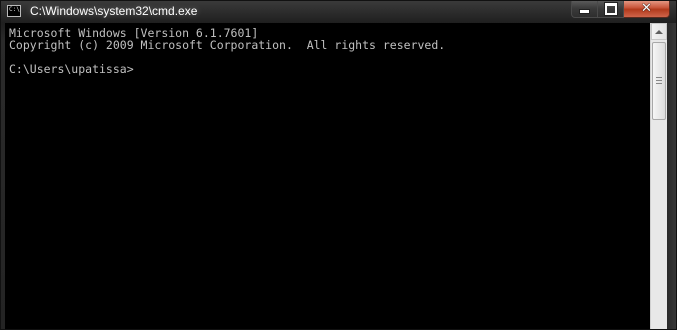  I want to click on cmd-app-icon: C:\, so click(14, 11).